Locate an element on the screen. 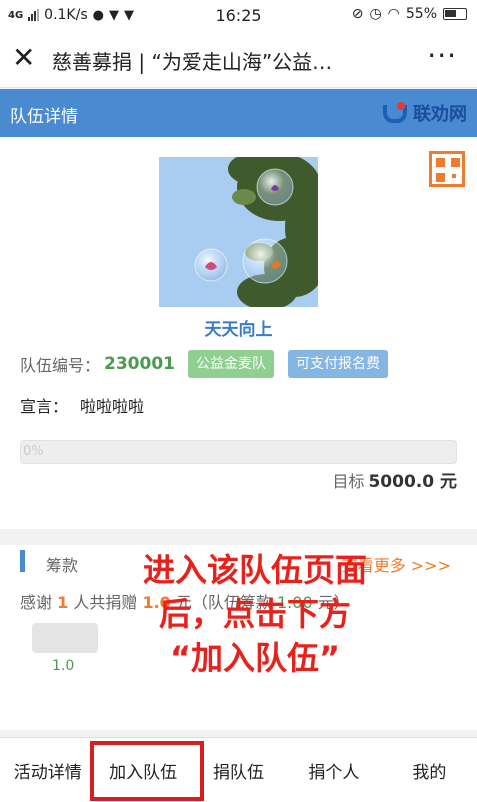 Image resolution: width=477 pixels, height=802 pixels. team-id-row: 队伍编号： 230001 公益金麦队 可支付报名费 is located at coordinates (204, 364).